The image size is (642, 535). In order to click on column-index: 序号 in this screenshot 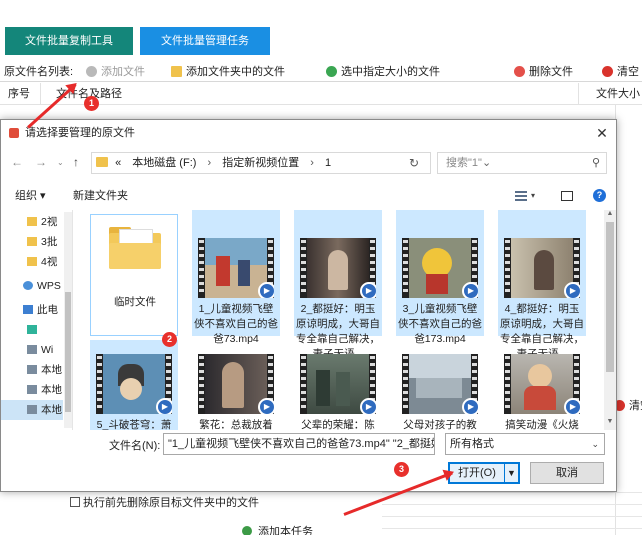, I will do `click(19, 94)`.